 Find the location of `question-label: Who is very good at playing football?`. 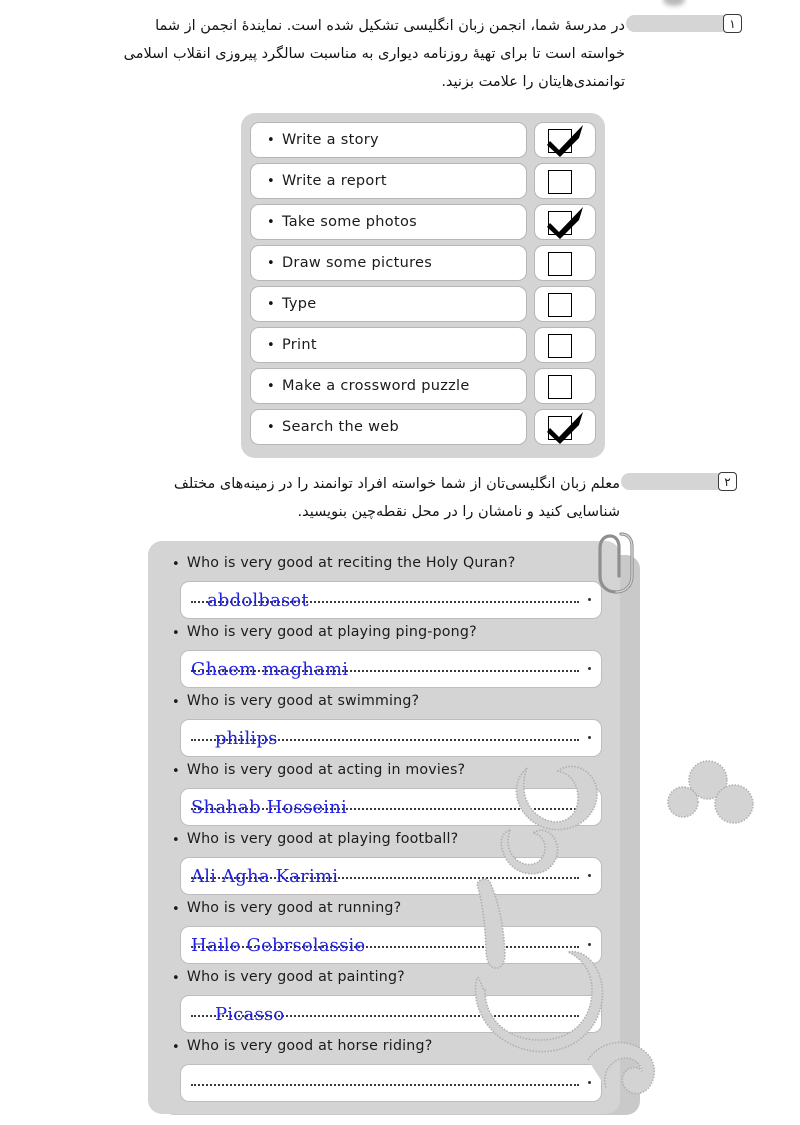

question-label: Who is very good at playing football? is located at coordinates (322, 839).